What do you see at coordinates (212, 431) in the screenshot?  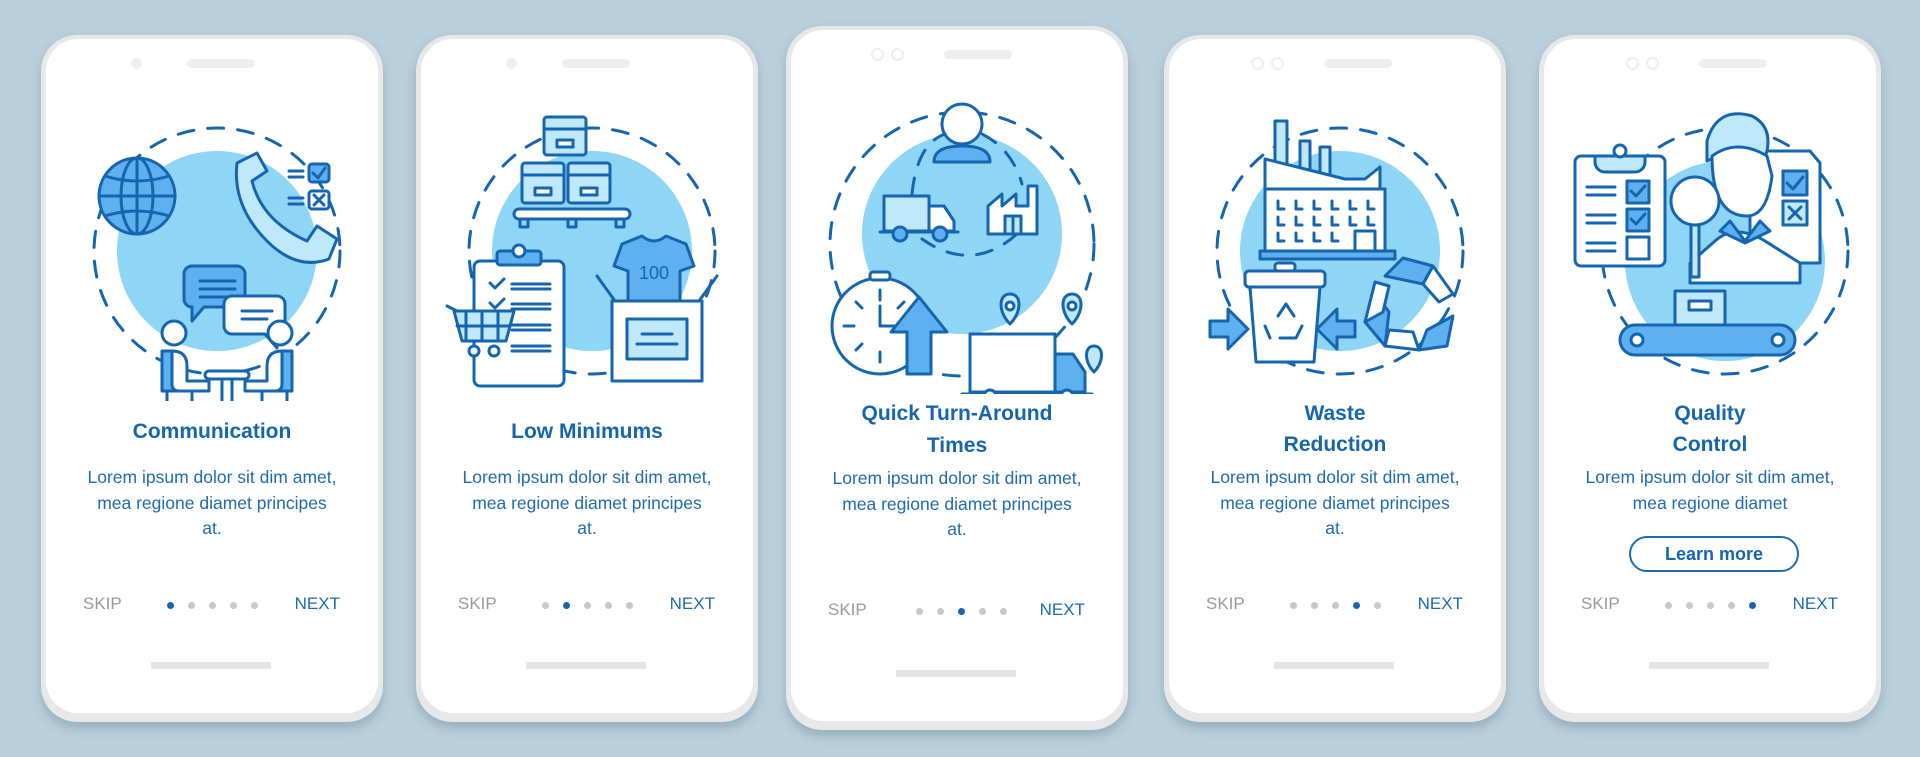 I see `screen-title: Communication` at bounding box center [212, 431].